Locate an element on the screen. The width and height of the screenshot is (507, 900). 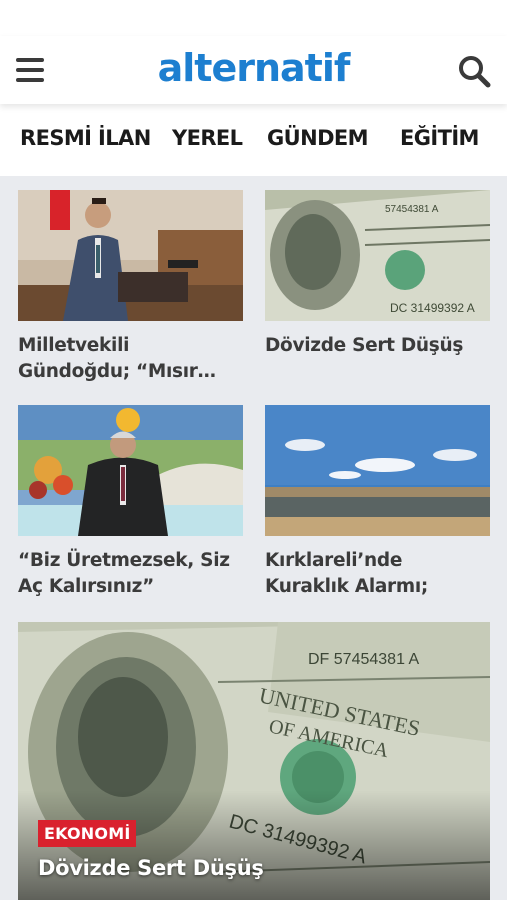
featured-title: Dövizde Sert Düşüş is located at coordinates (151, 868).